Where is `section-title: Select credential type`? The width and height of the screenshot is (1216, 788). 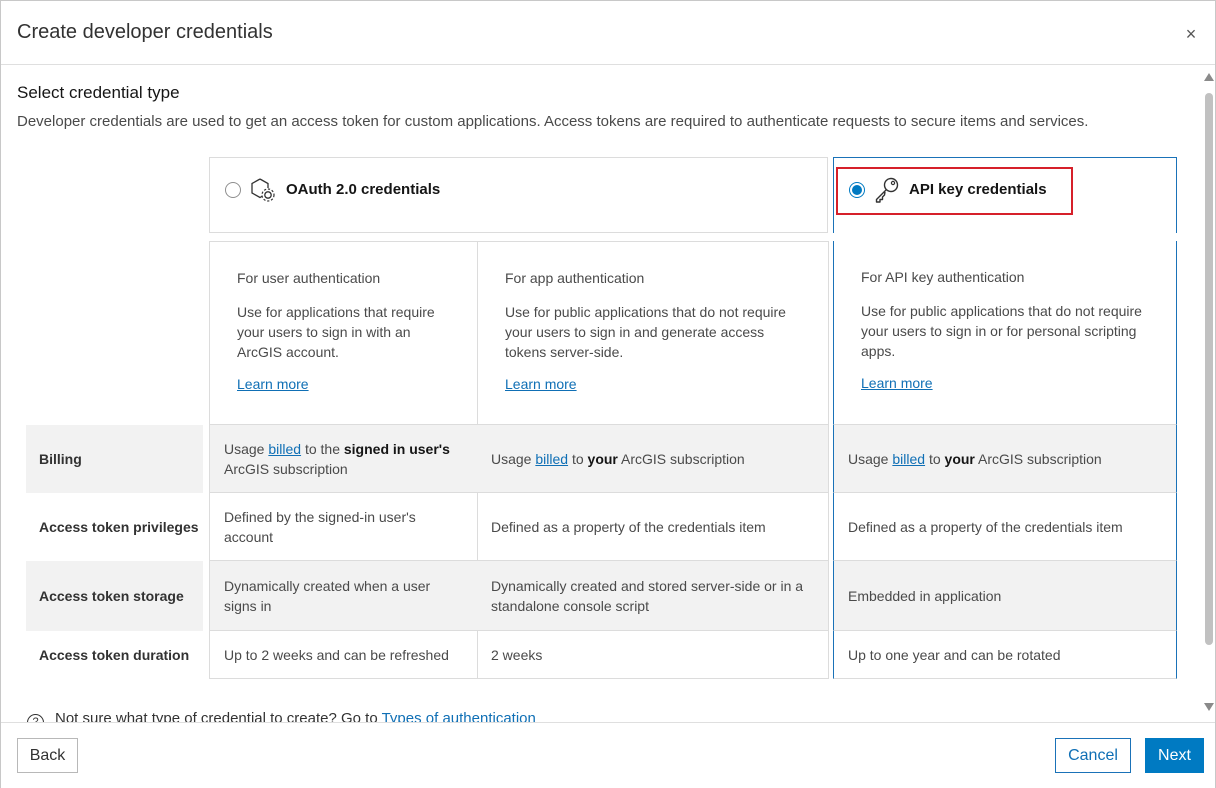 section-title: Select credential type is located at coordinates (98, 92).